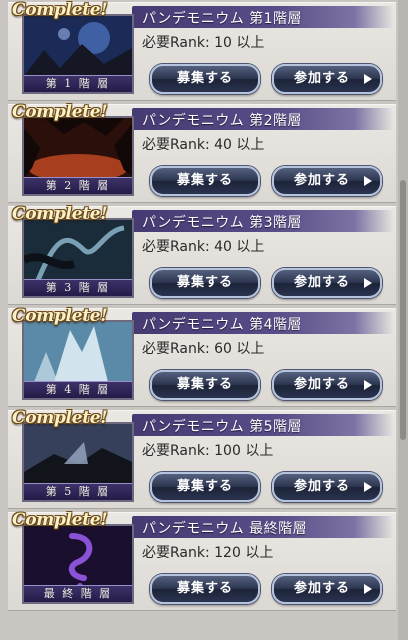  I want to click on title-bar: パンデモニウム 第3階層, so click(263, 221).